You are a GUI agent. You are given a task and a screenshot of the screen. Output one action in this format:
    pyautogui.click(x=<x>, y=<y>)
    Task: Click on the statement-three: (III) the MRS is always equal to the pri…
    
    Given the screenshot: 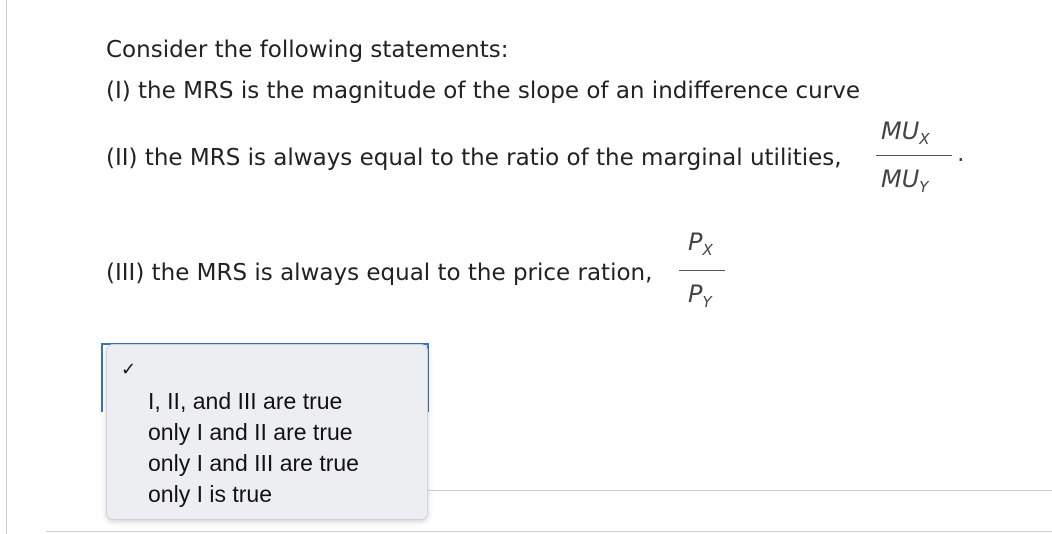 What is the action you would take?
    pyautogui.click(x=379, y=273)
    